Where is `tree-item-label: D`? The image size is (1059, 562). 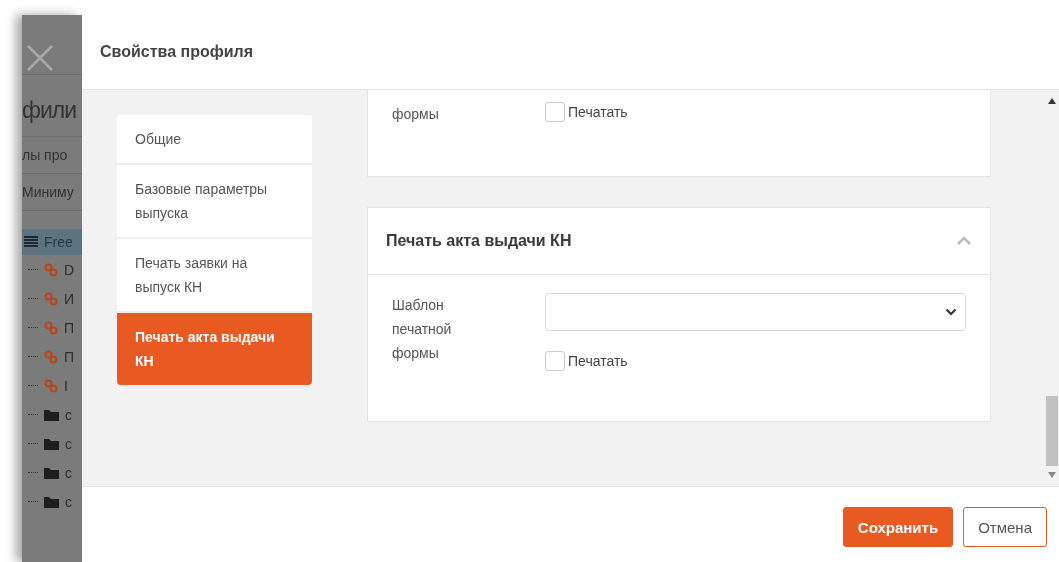 tree-item-label: D is located at coordinates (69, 269).